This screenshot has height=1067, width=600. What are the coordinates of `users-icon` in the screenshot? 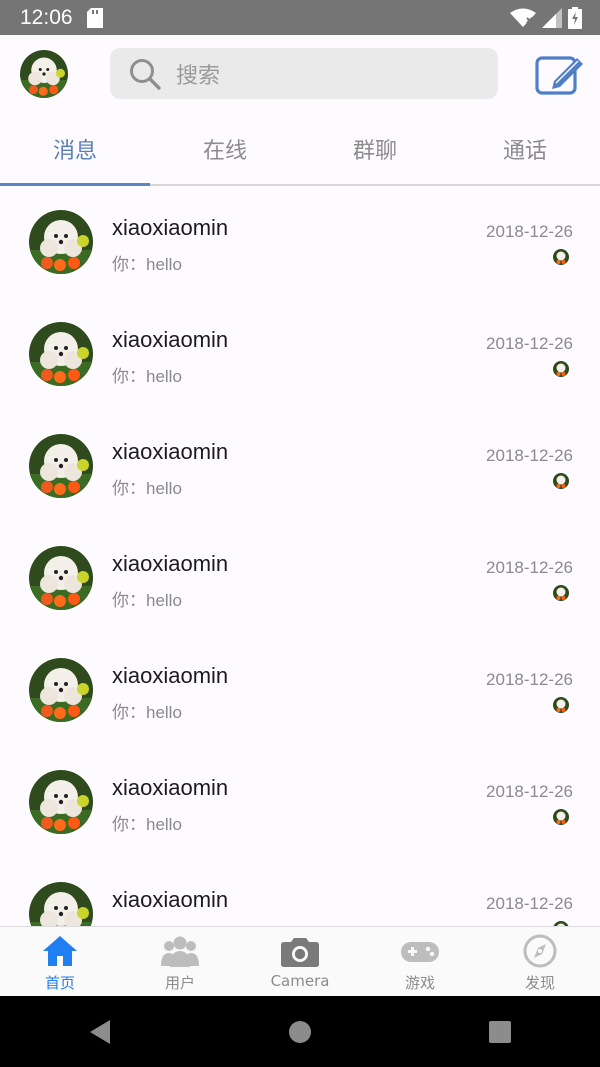 It's located at (180, 951).